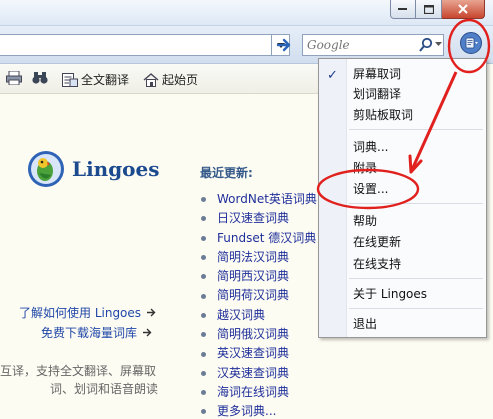 Image resolution: width=493 pixels, height=419 pixels. I want to click on recent-updates-title: 最近更新:, so click(226, 173).